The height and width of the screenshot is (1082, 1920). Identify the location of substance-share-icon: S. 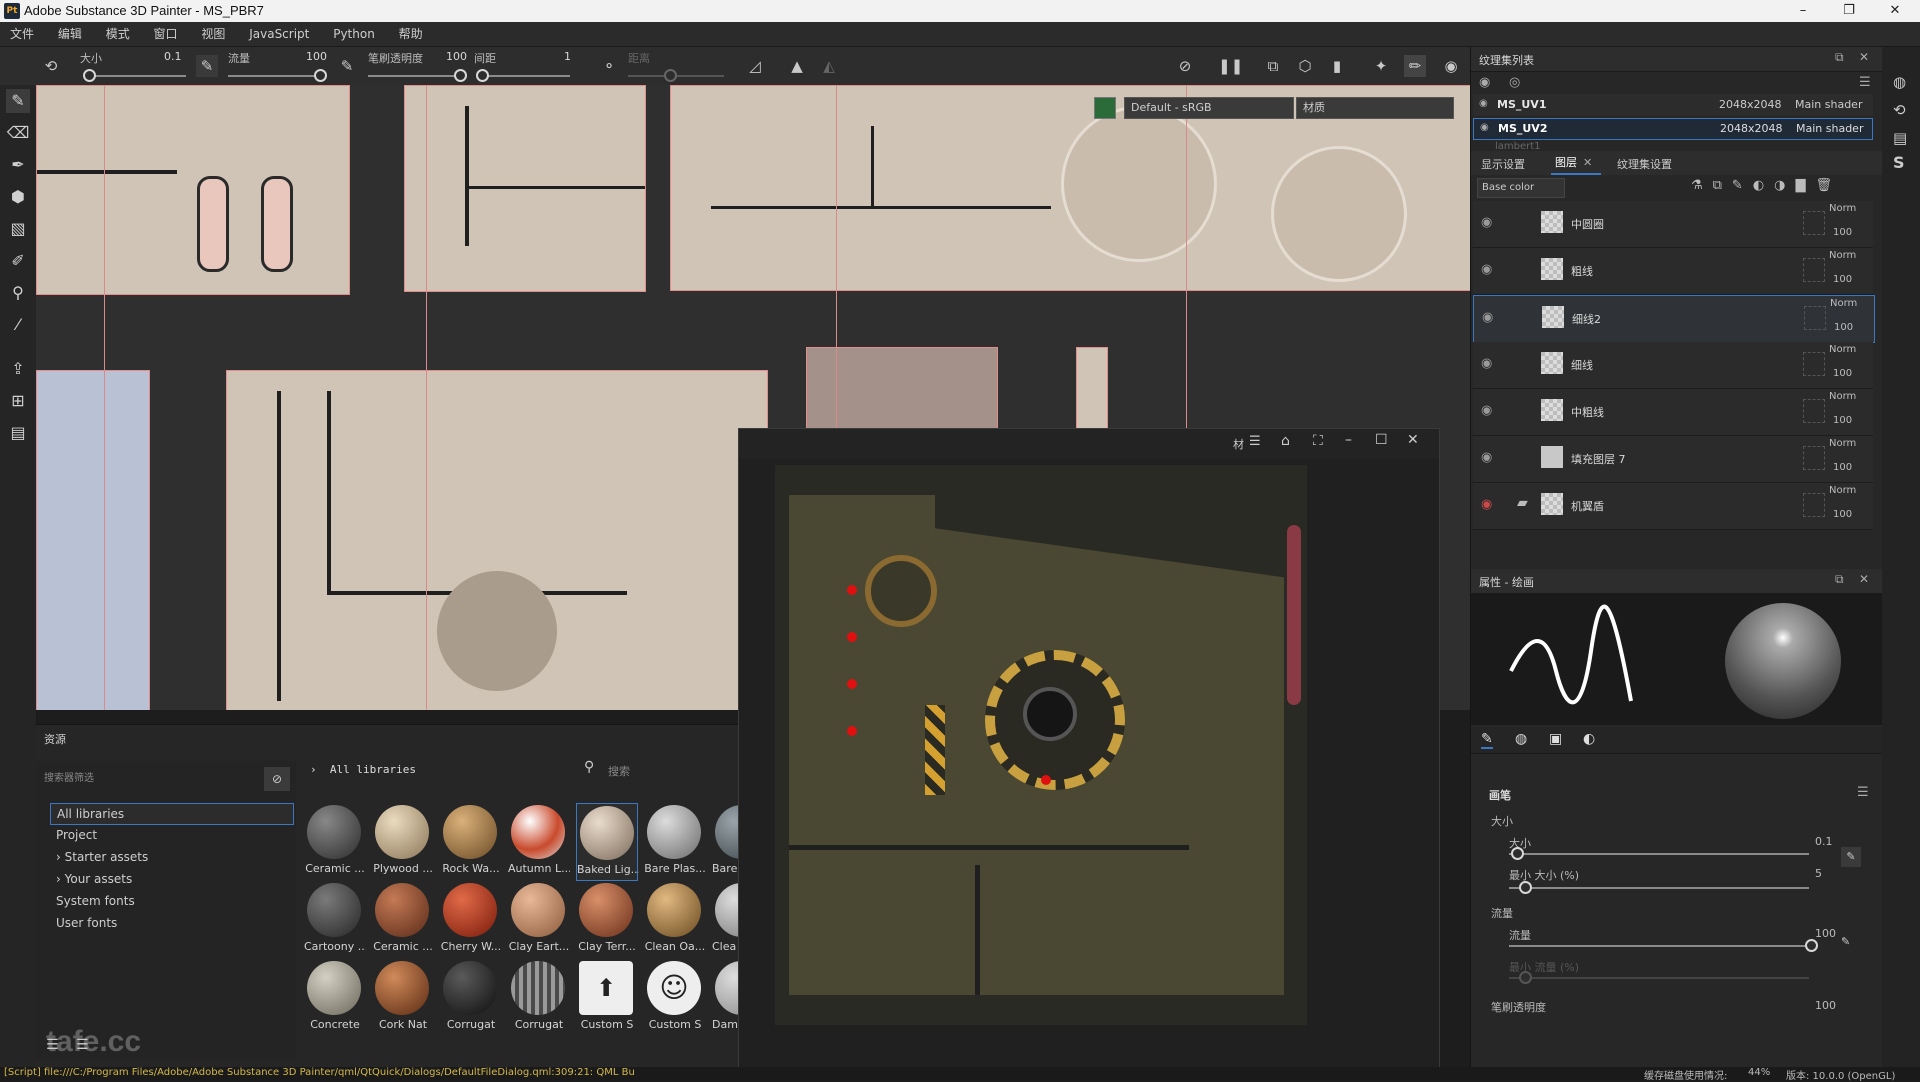
(1899, 162).